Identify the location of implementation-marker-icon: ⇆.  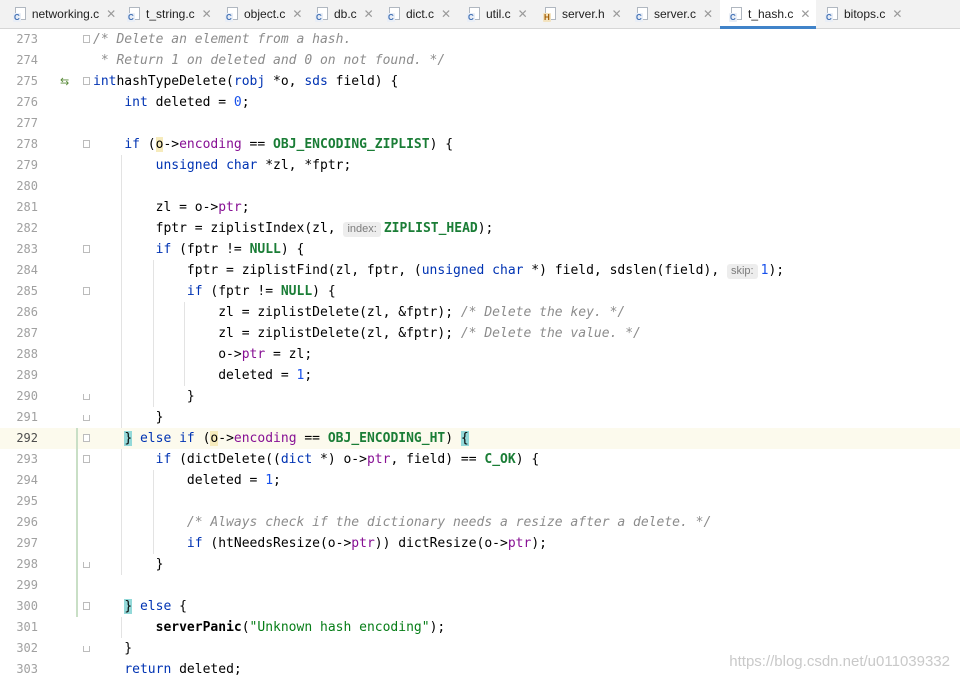
(64, 81).